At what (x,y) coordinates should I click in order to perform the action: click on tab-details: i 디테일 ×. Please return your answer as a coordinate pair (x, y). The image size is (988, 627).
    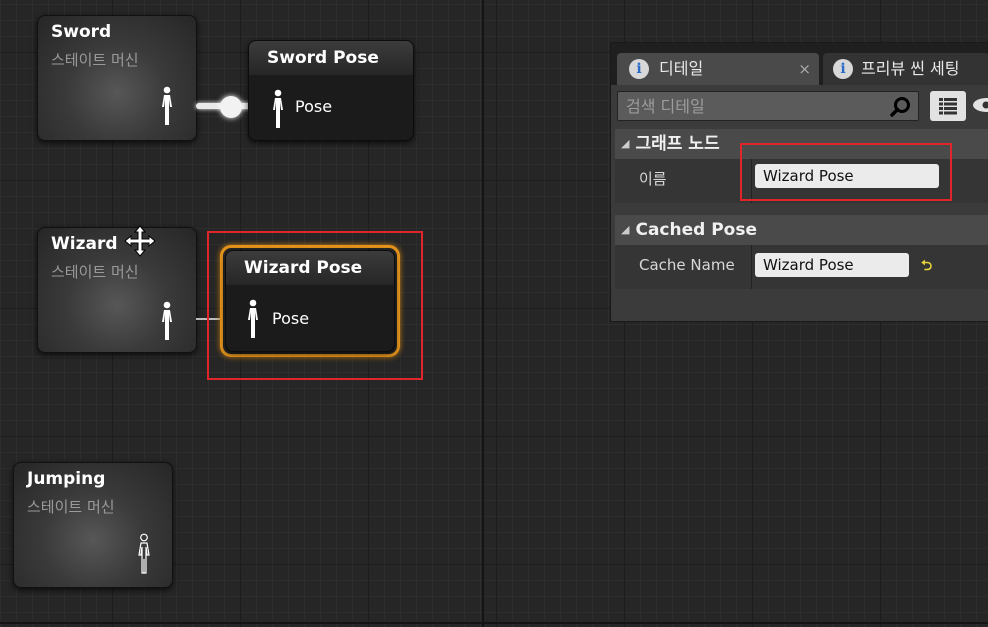
    Looking at the image, I should click on (718, 69).